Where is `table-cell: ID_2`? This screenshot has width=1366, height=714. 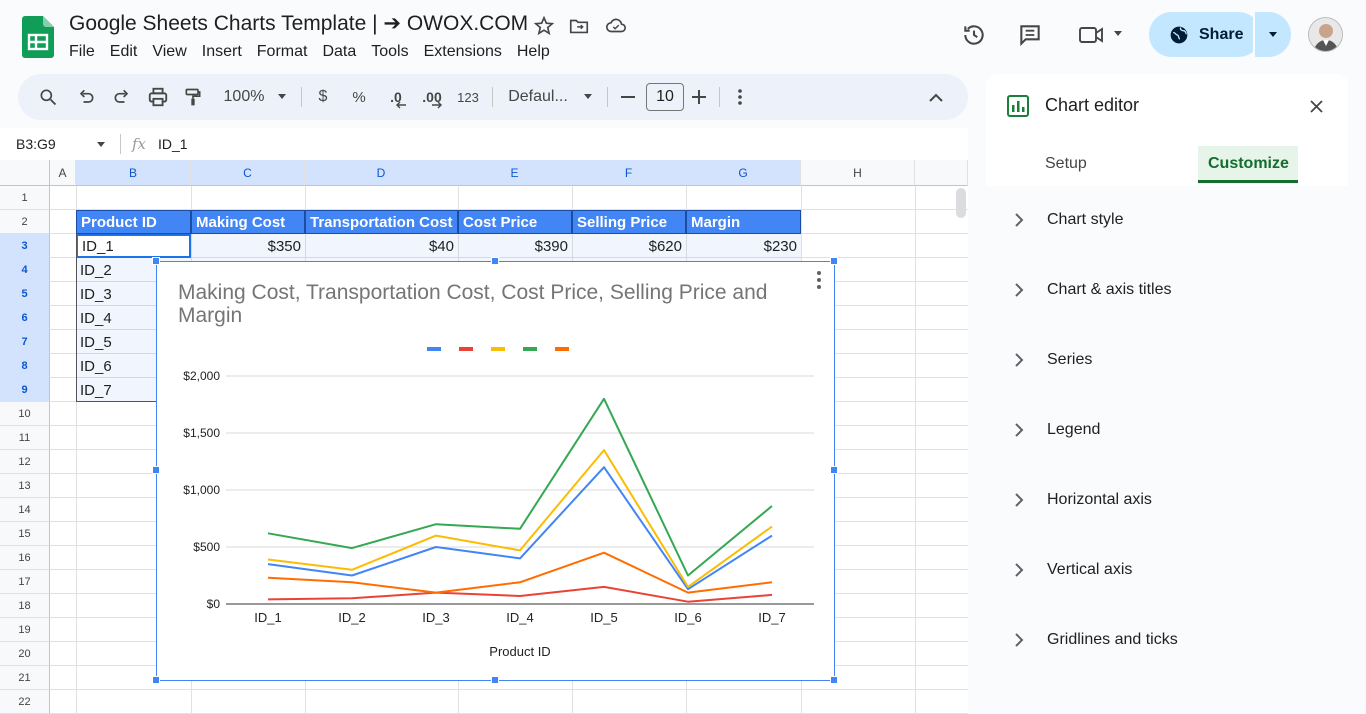 table-cell: ID_2 is located at coordinates (116, 270).